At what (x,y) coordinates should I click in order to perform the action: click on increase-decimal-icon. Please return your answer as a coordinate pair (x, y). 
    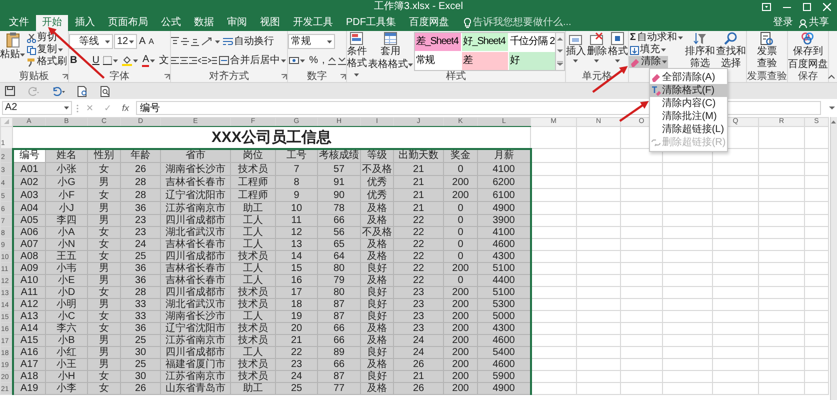
    Looking at the image, I should click on (332, 60).